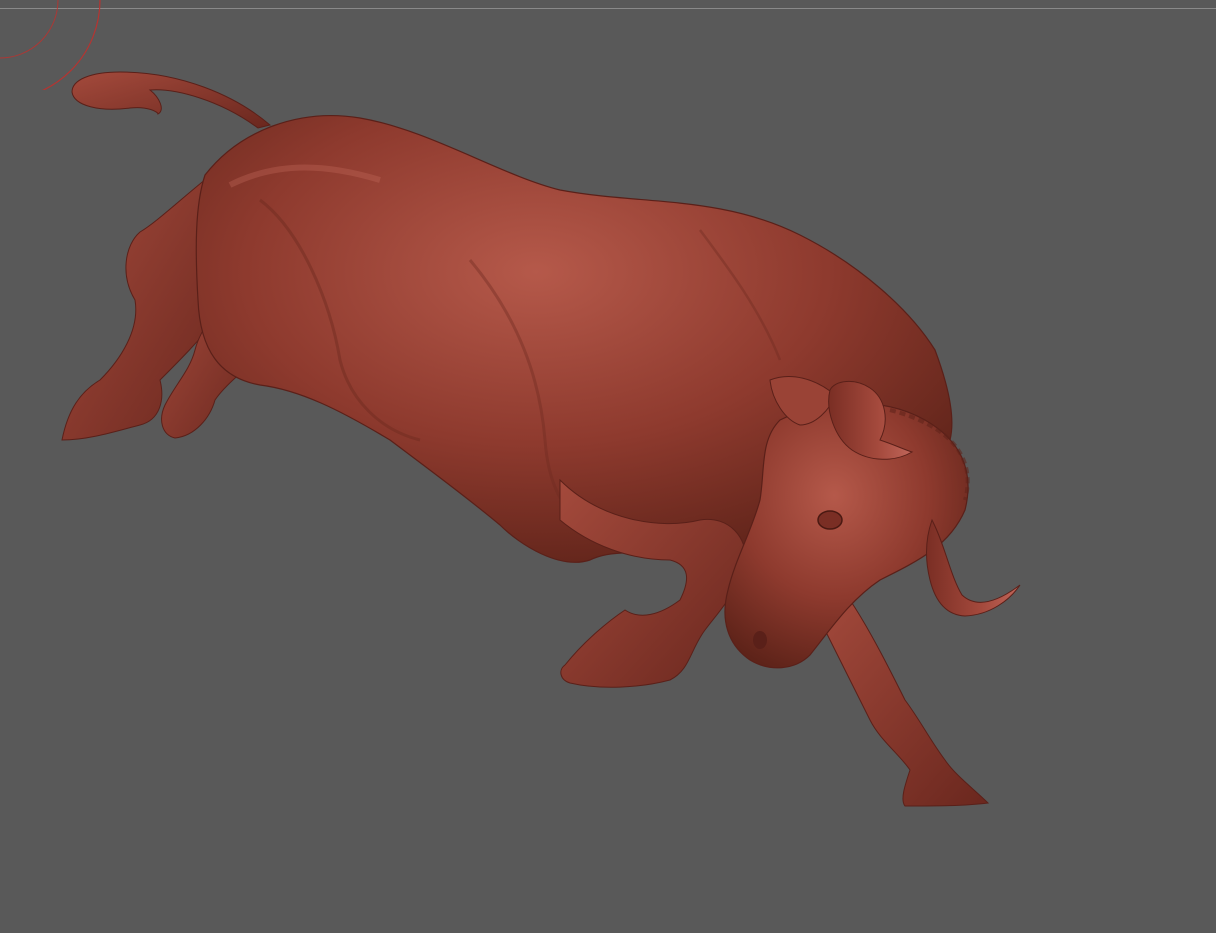 This screenshot has height=933, width=1216. I want to click on bull-front-leg-extended, so click(899, 703).